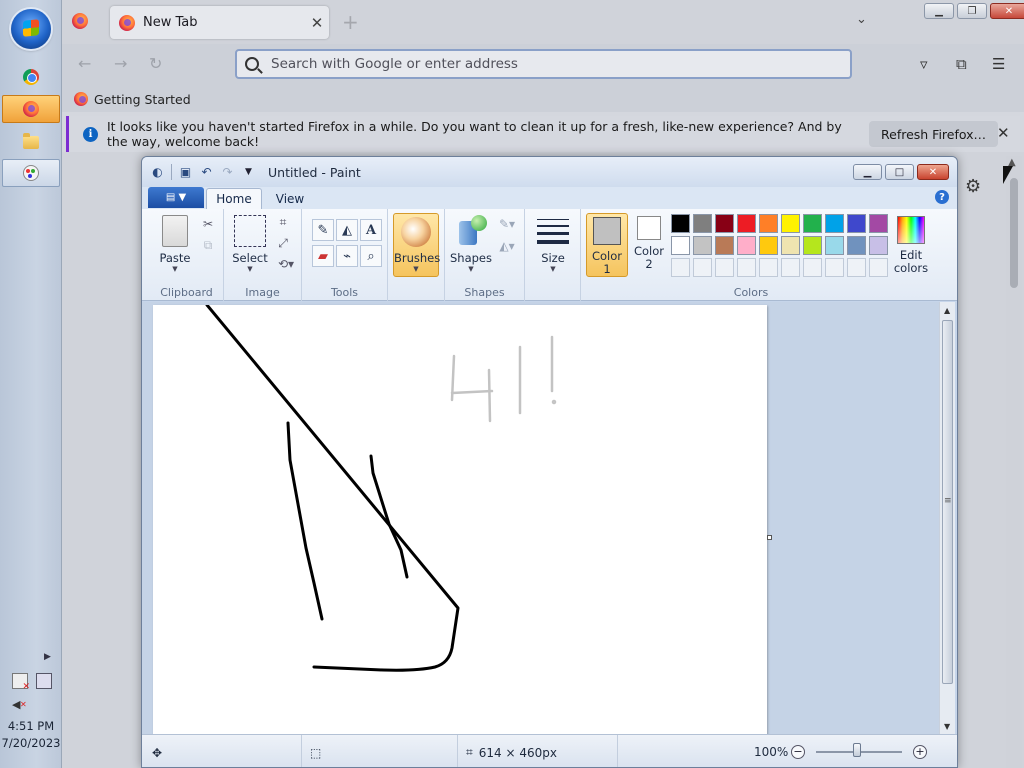 Image resolution: width=1024 pixels, height=768 pixels. I want to click on back-arrow-icon: ←, so click(84, 63).